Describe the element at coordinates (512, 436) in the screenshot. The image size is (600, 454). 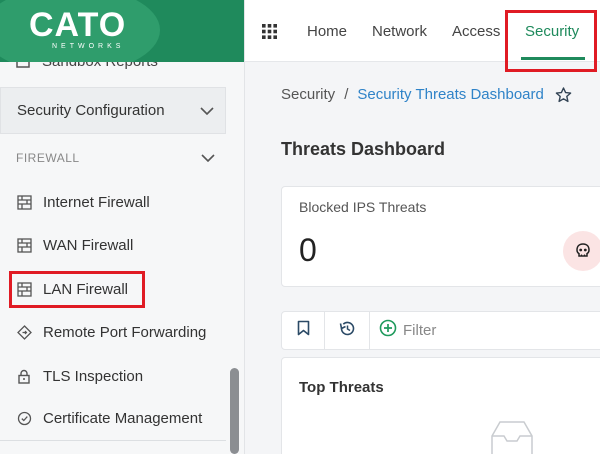
I see `empty-inbox-icon` at that location.